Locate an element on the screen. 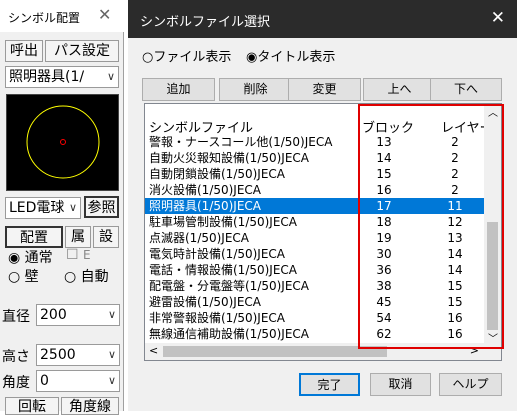 The width and height of the screenshot is (517, 415). cancel-button: 取消 is located at coordinates (400, 384).